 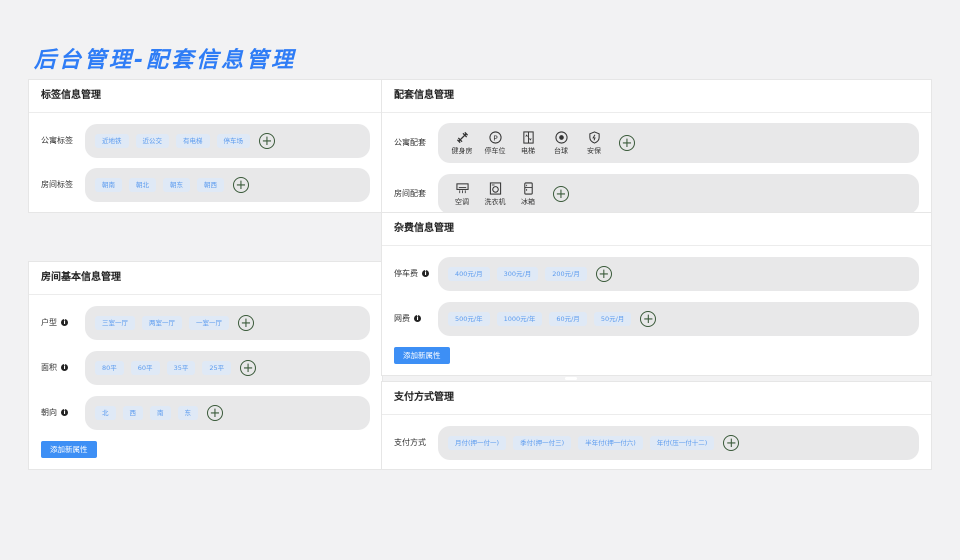 I want to click on row-label: 网费 i, so click(x=407, y=319).